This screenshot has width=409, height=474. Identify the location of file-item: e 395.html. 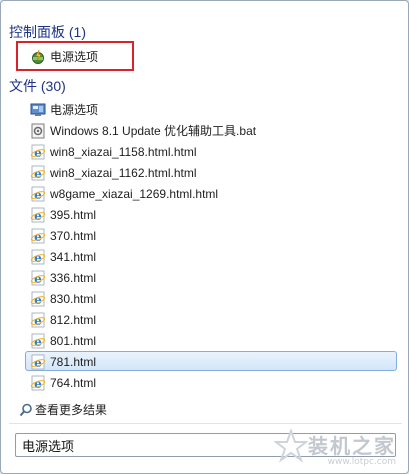
(211, 214).